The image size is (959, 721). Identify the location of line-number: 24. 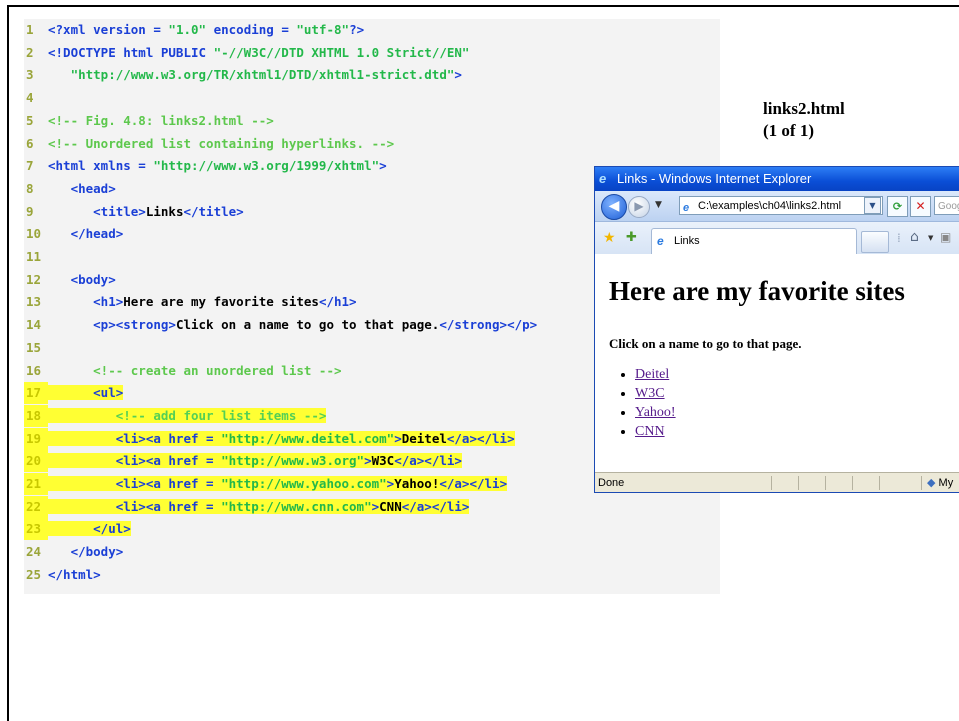
(34, 552).